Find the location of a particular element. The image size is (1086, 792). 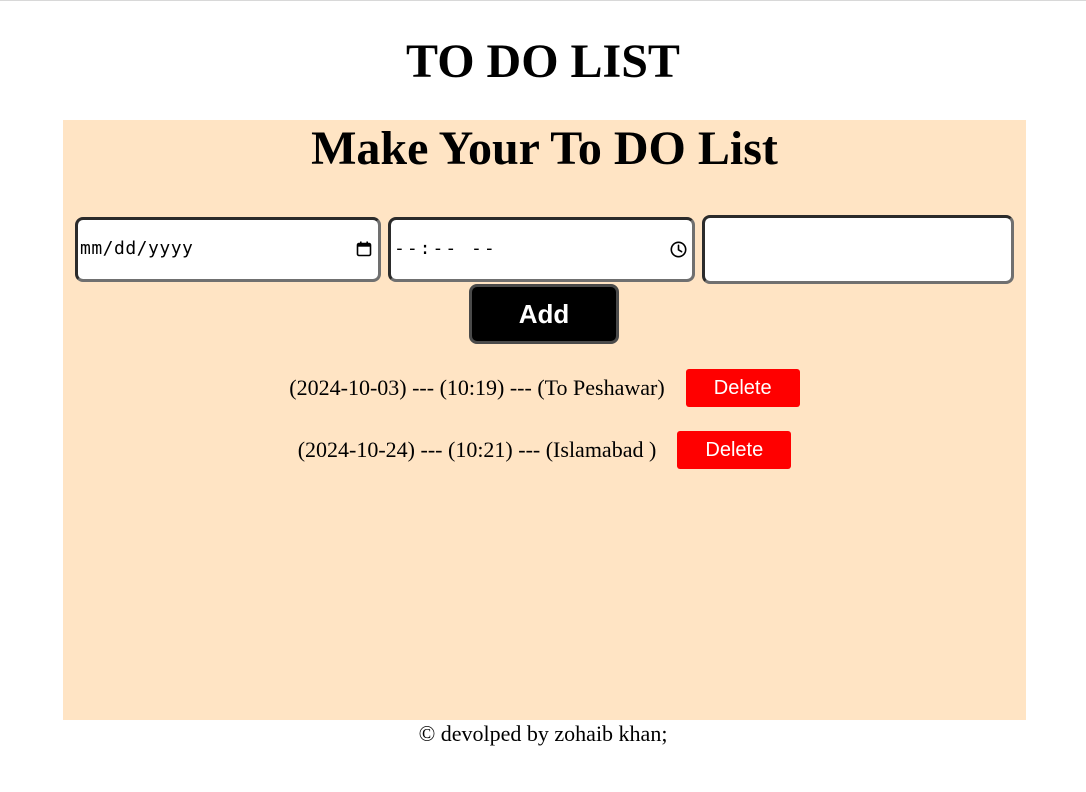

clock-icon is located at coordinates (678, 249).